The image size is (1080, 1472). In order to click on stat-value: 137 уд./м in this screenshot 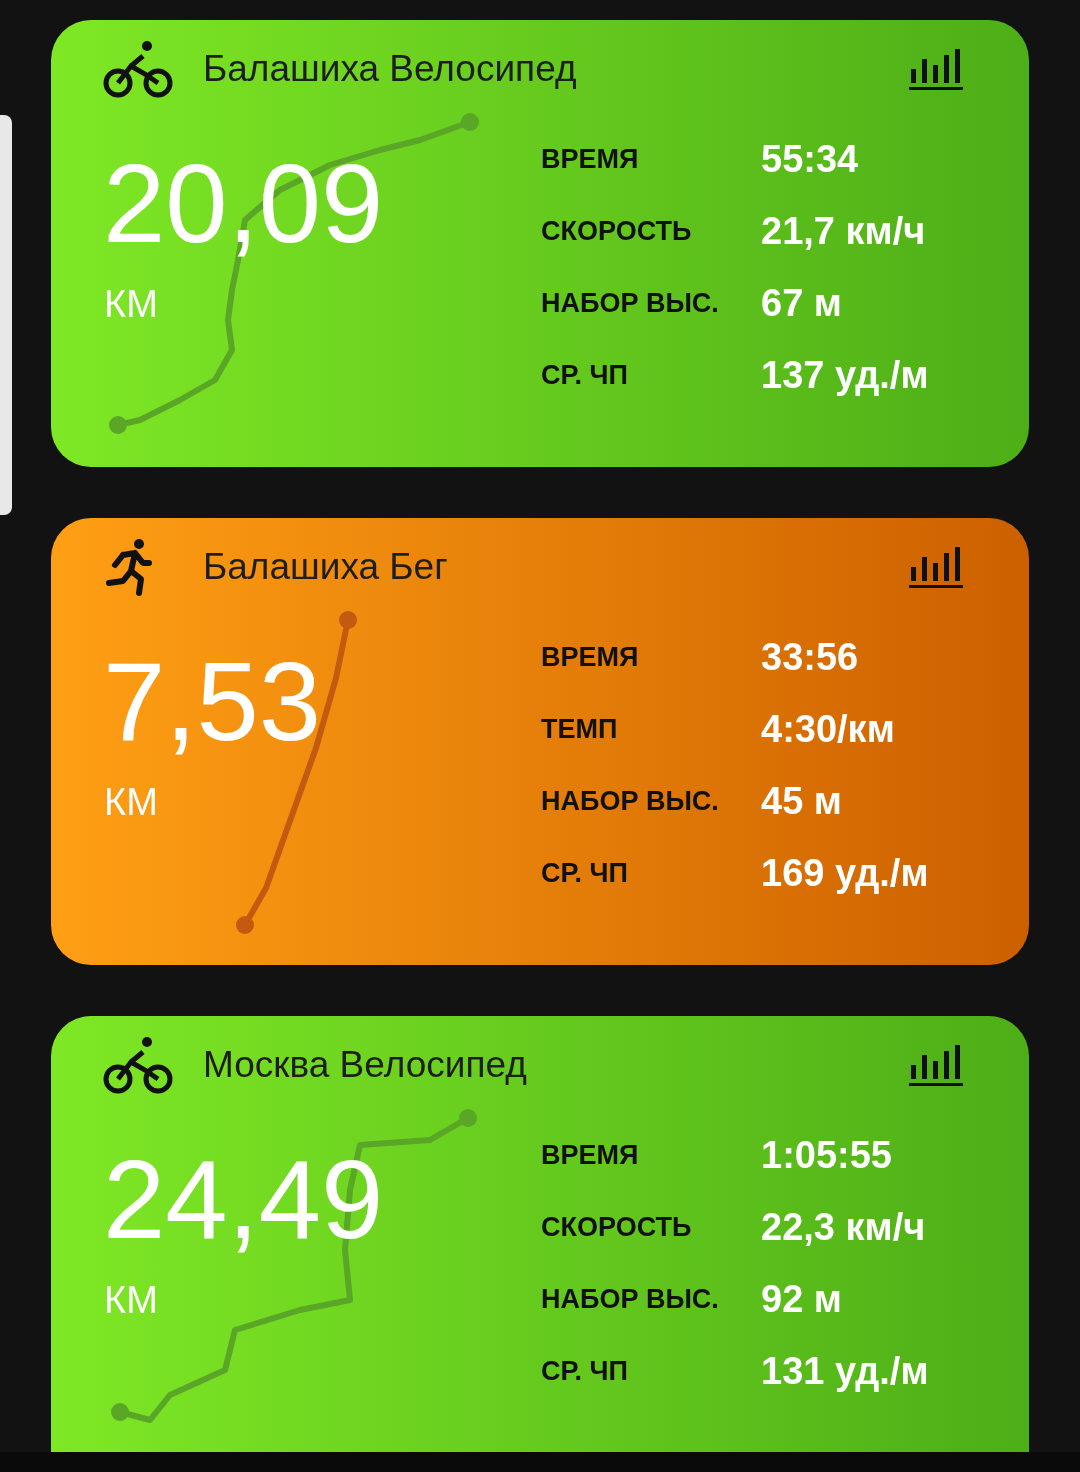, I will do `click(845, 375)`.